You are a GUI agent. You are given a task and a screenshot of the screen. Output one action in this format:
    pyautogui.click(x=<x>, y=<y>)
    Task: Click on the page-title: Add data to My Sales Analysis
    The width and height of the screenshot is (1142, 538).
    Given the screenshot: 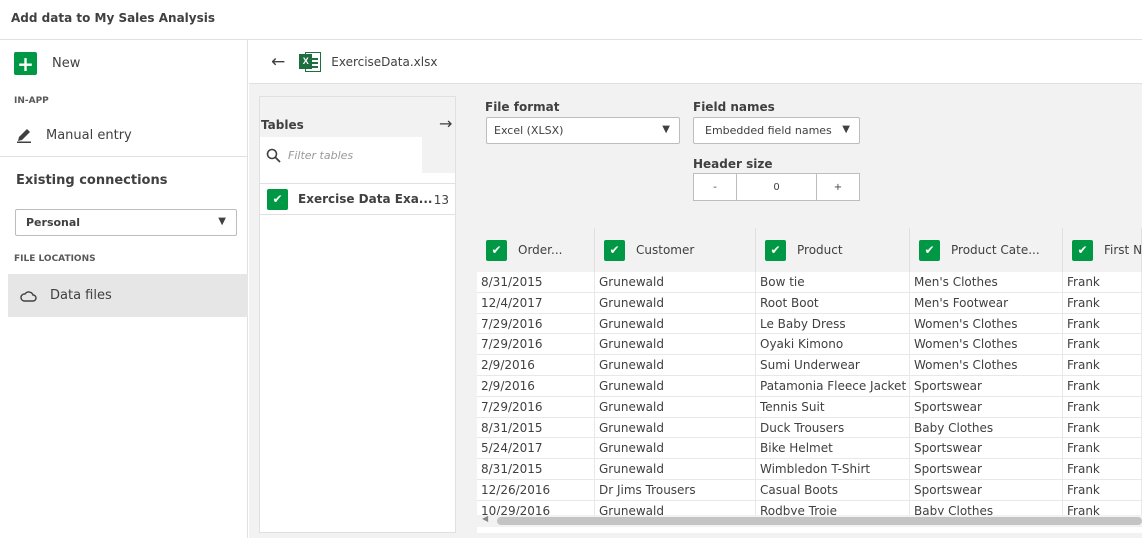 What is the action you would take?
    pyautogui.click(x=113, y=18)
    